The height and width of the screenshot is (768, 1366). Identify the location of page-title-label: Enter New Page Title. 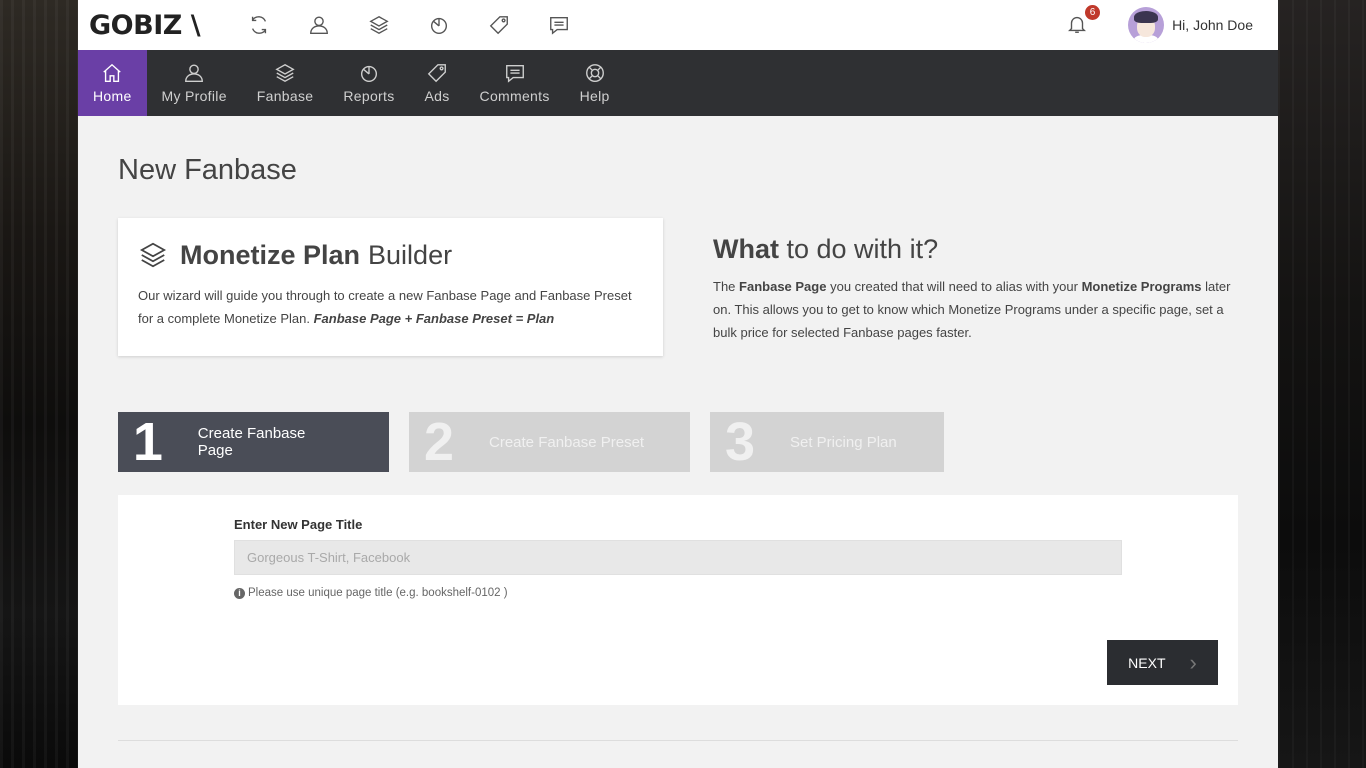
(298, 524).